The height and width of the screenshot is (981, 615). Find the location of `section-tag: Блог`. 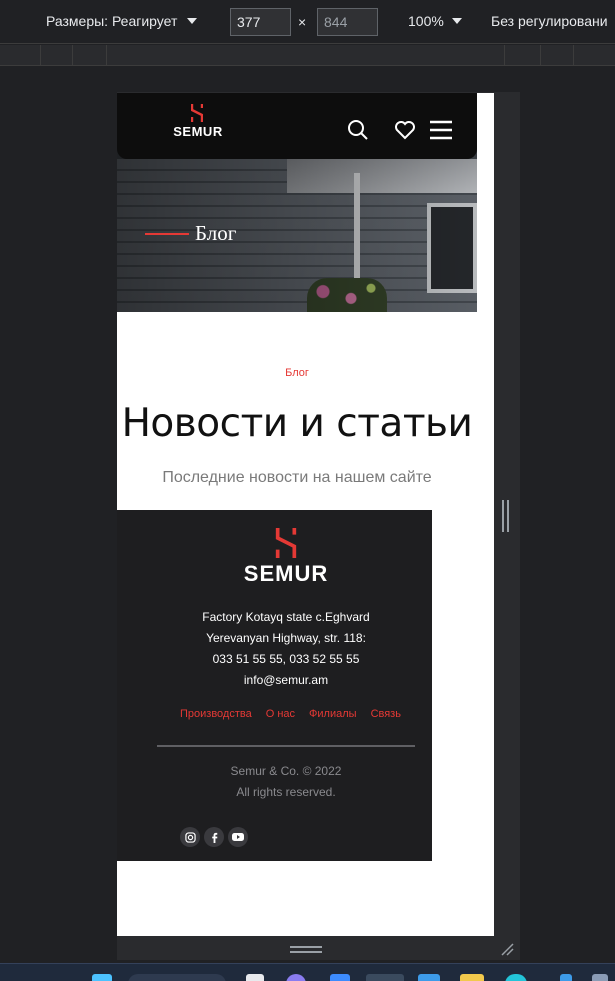

section-tag: Блог is located at coordinates (297, 373).